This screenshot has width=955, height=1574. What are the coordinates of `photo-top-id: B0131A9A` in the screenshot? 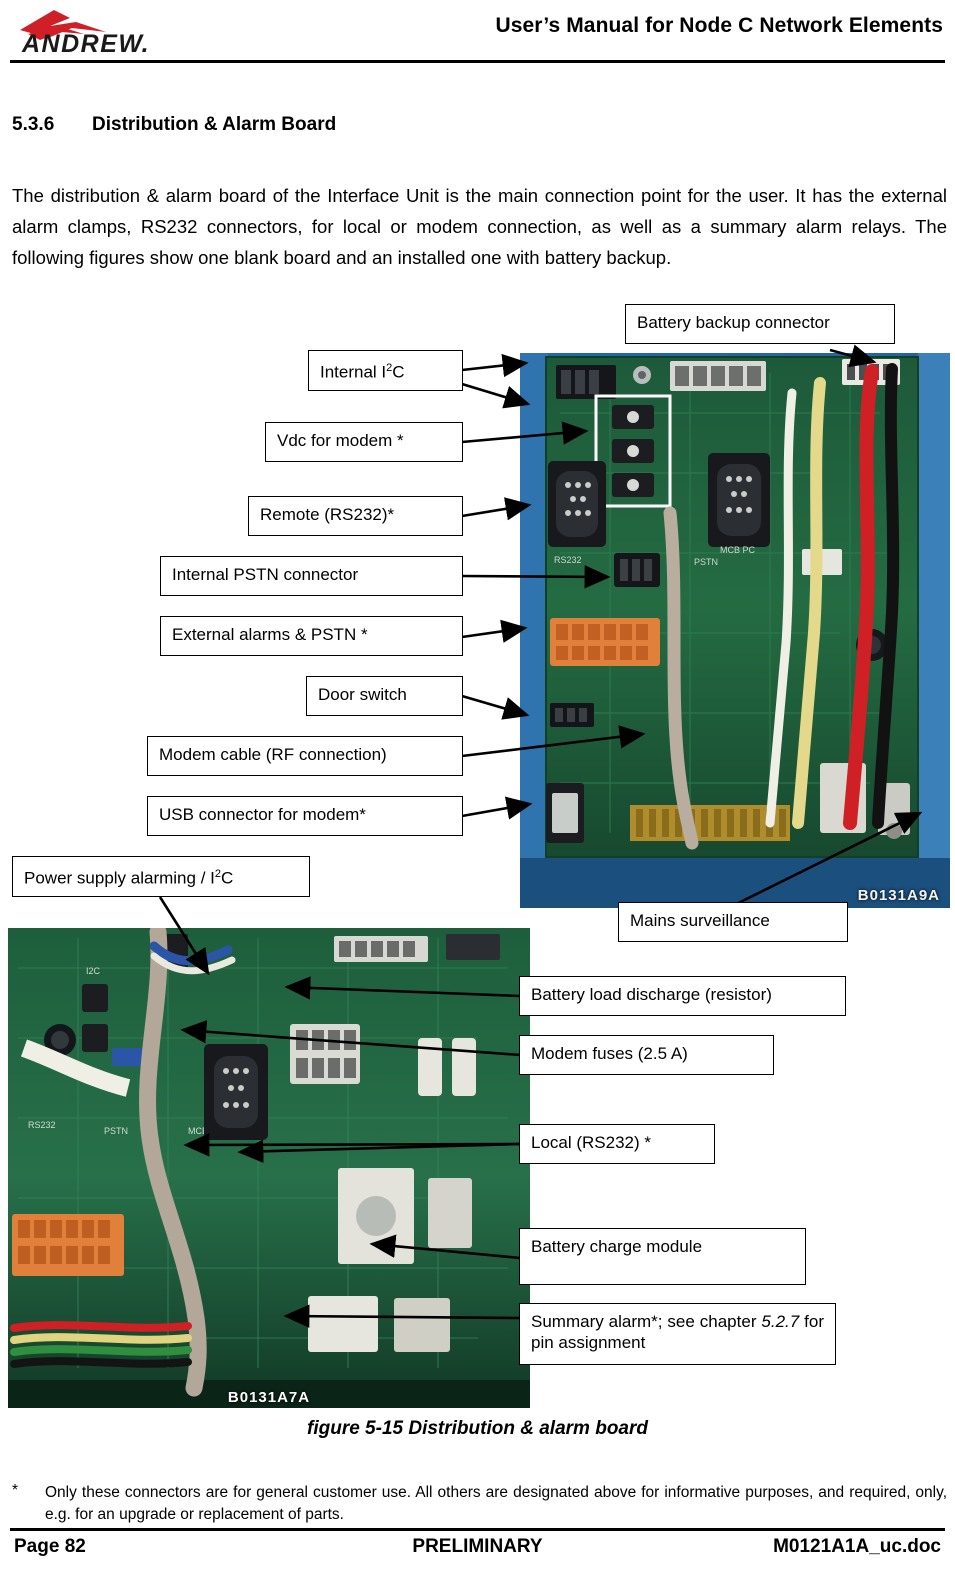 It's located at (898, 895).